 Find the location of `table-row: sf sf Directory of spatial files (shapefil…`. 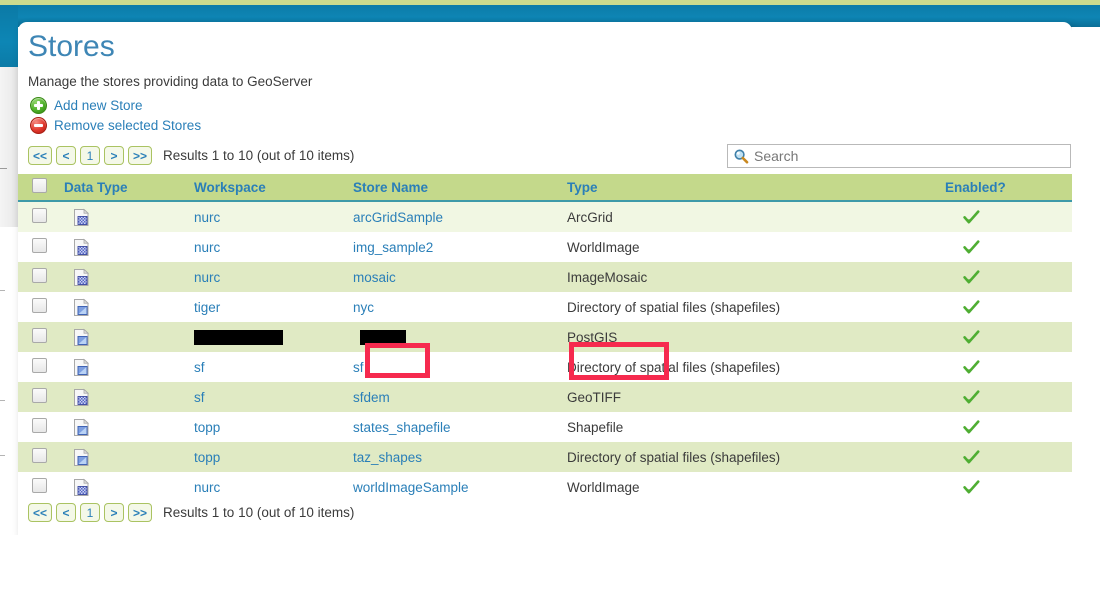

table-row: sf sf Directory of spatial files (shapefil… is located at coordinates (545, 367).